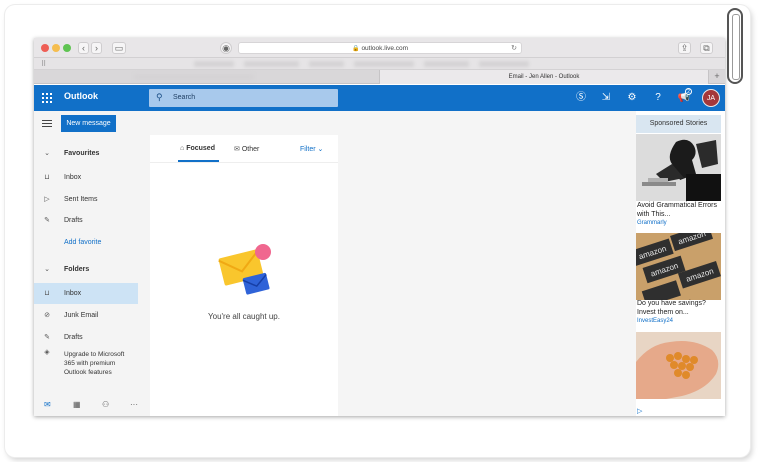  What do you see at coordinates (92, 199) in the screenshot?
I see `sidebar-item-sent-items: ▷ Sent Items` at bounding box center [92, 199].